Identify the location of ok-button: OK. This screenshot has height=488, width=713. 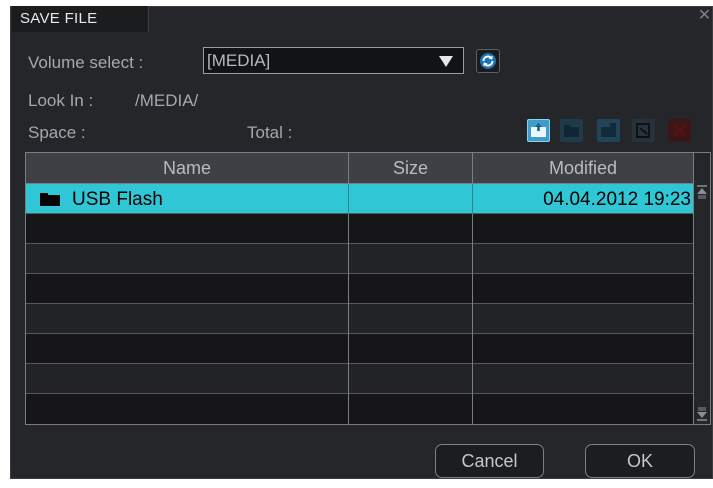
(640, 461).